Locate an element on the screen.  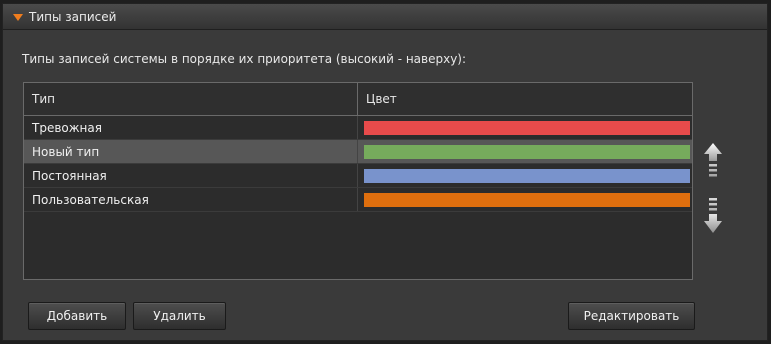
edit-button: Редактировать is located at coordinates (631, 316).